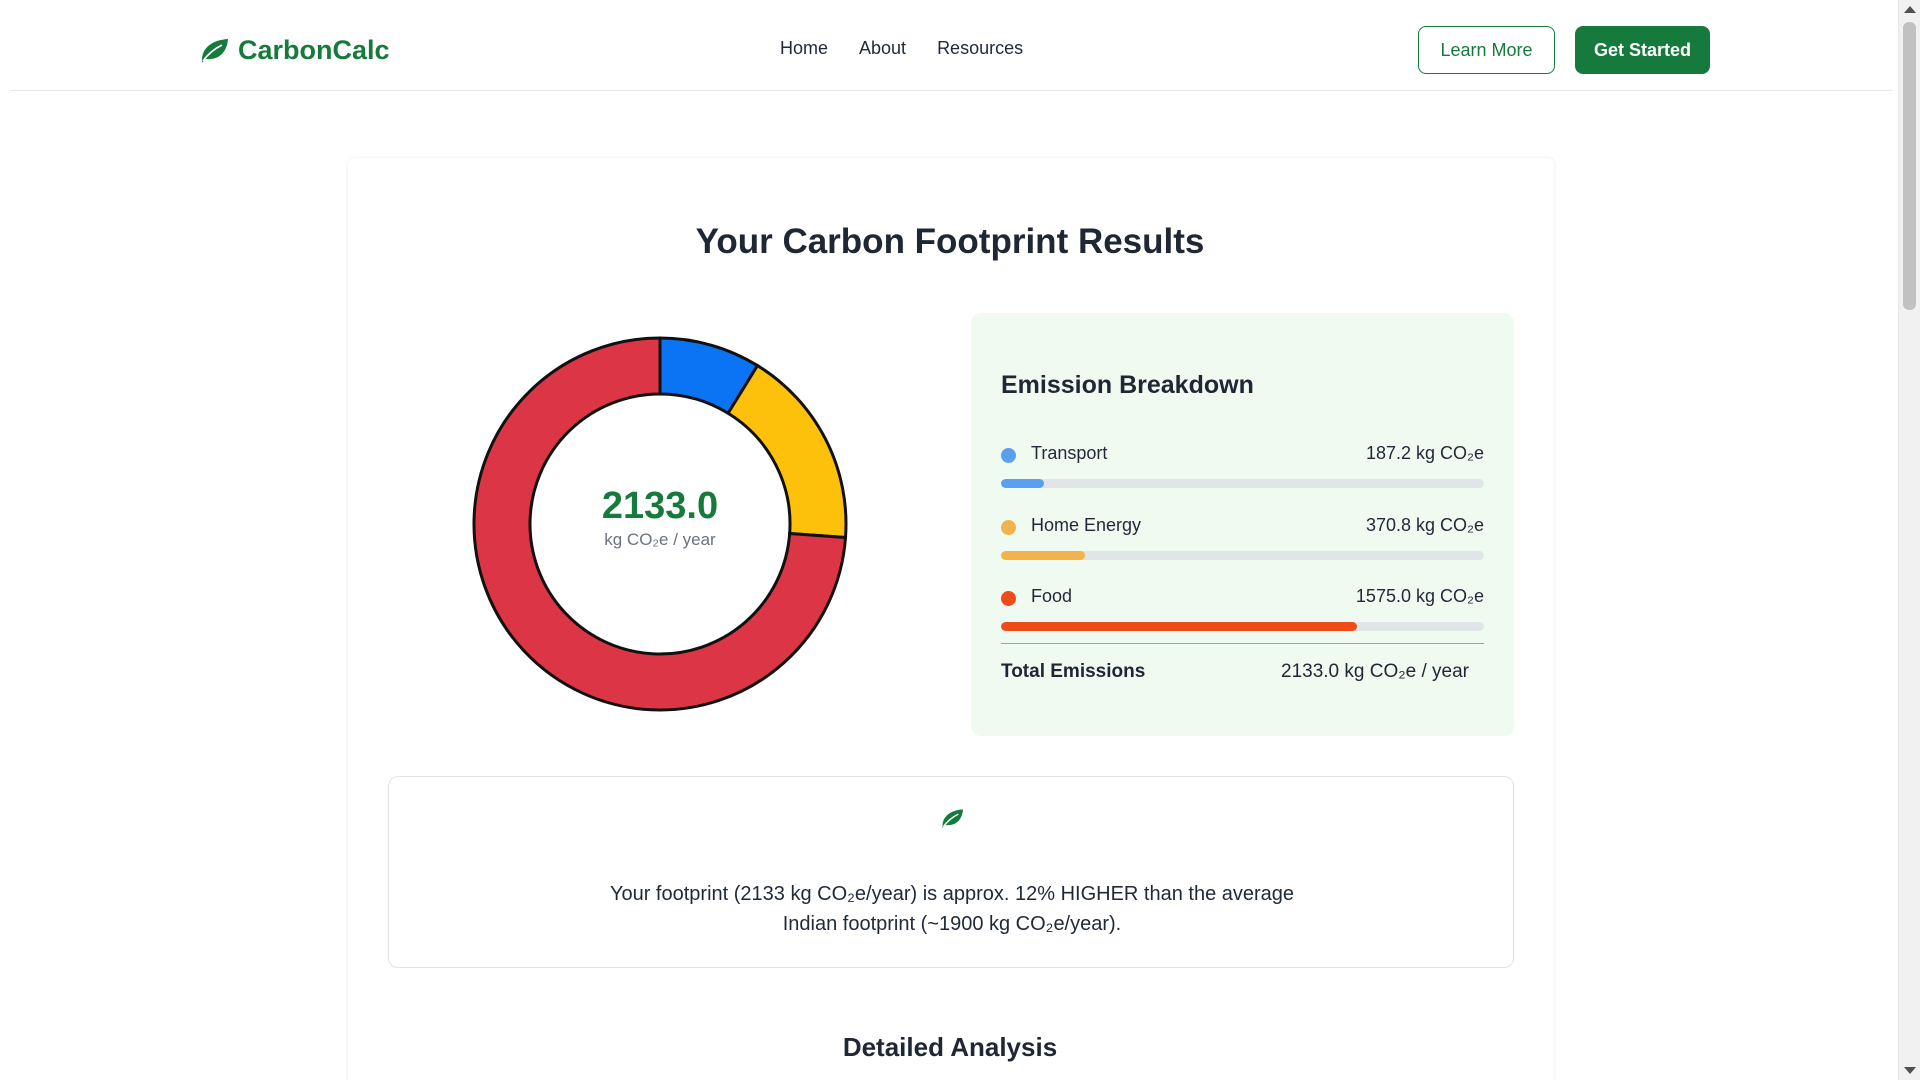  What do you see at coordinates (804, 48) in the screenshot?
I see `nav-home: Home` at bounding box center [804, 48].